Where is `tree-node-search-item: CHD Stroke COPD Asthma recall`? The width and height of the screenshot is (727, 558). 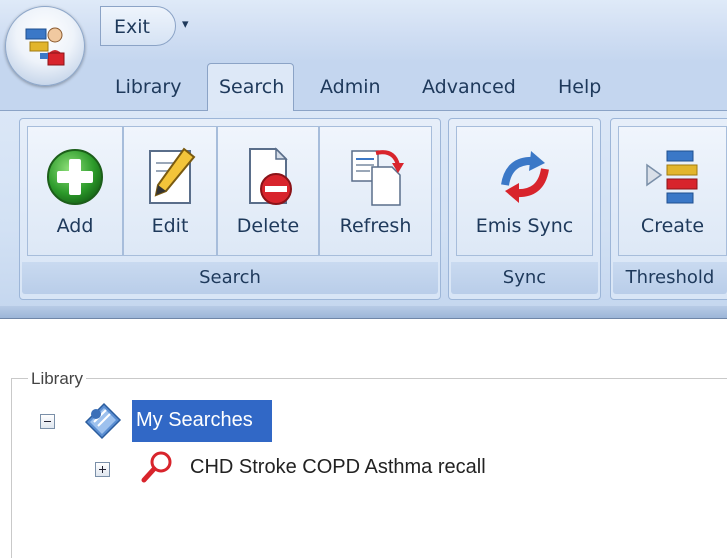
tree-node-search-item: CHD Stroke COPD Asthma recall is located at coordinates (338, 467).